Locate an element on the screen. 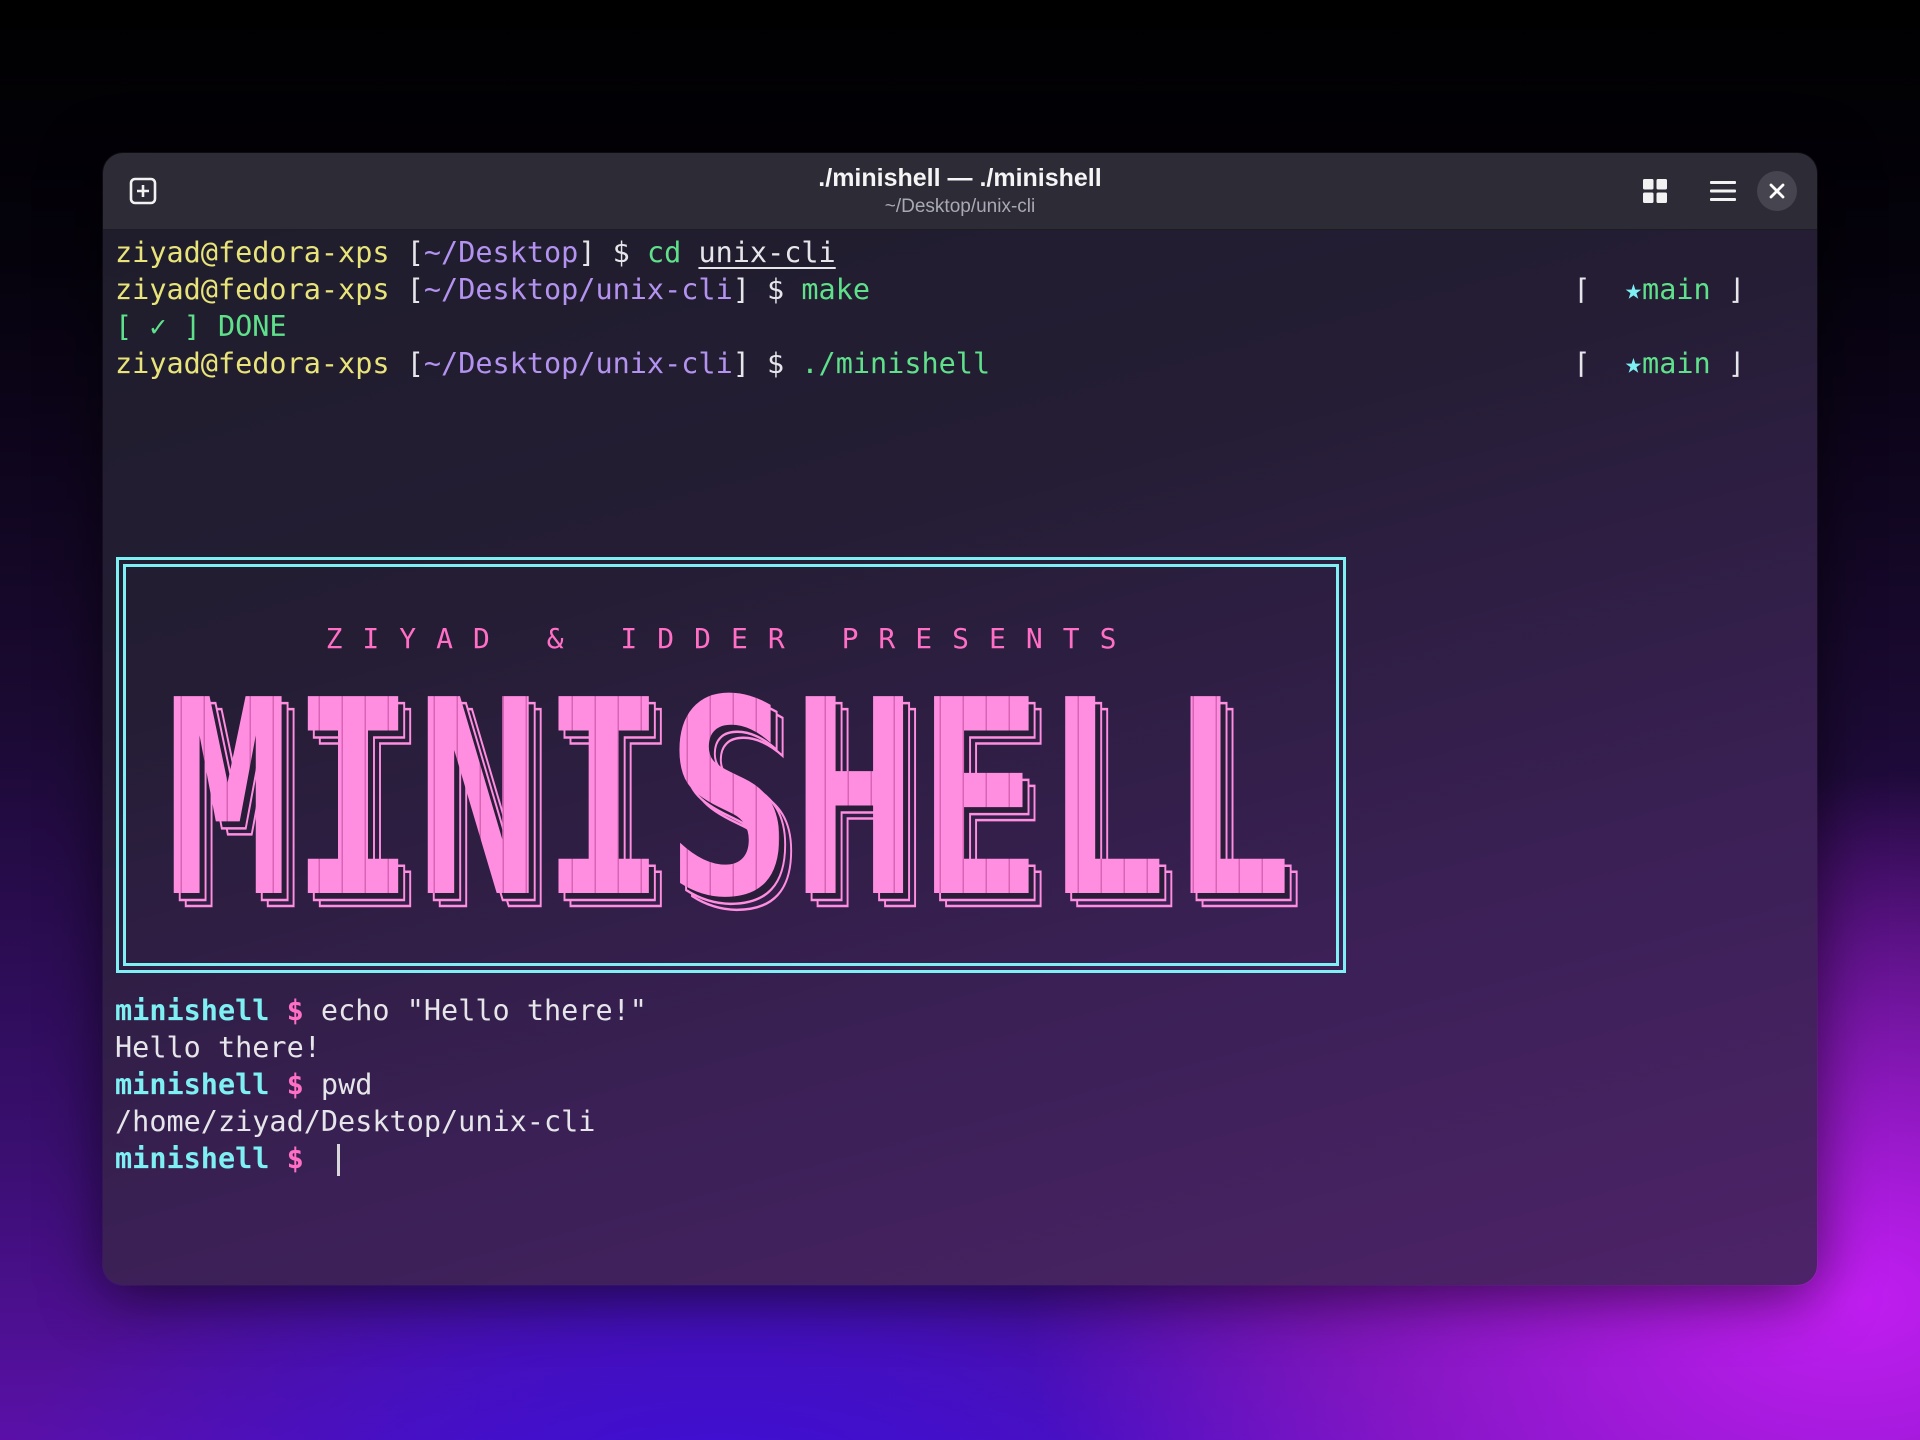 This screenshot has width=1920, height=1440. close-icon is located at coordinates (1777, 191).